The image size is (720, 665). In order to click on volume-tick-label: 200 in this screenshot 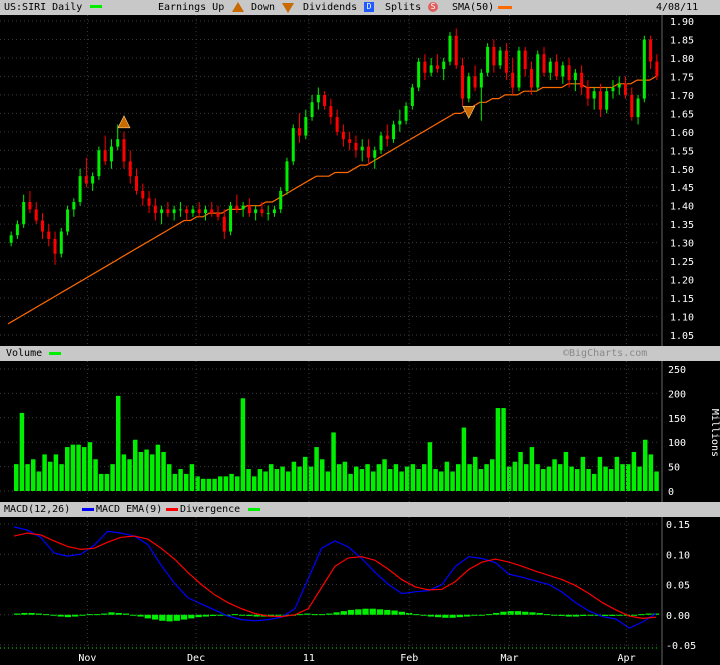, I will do `click(677, 394)`.